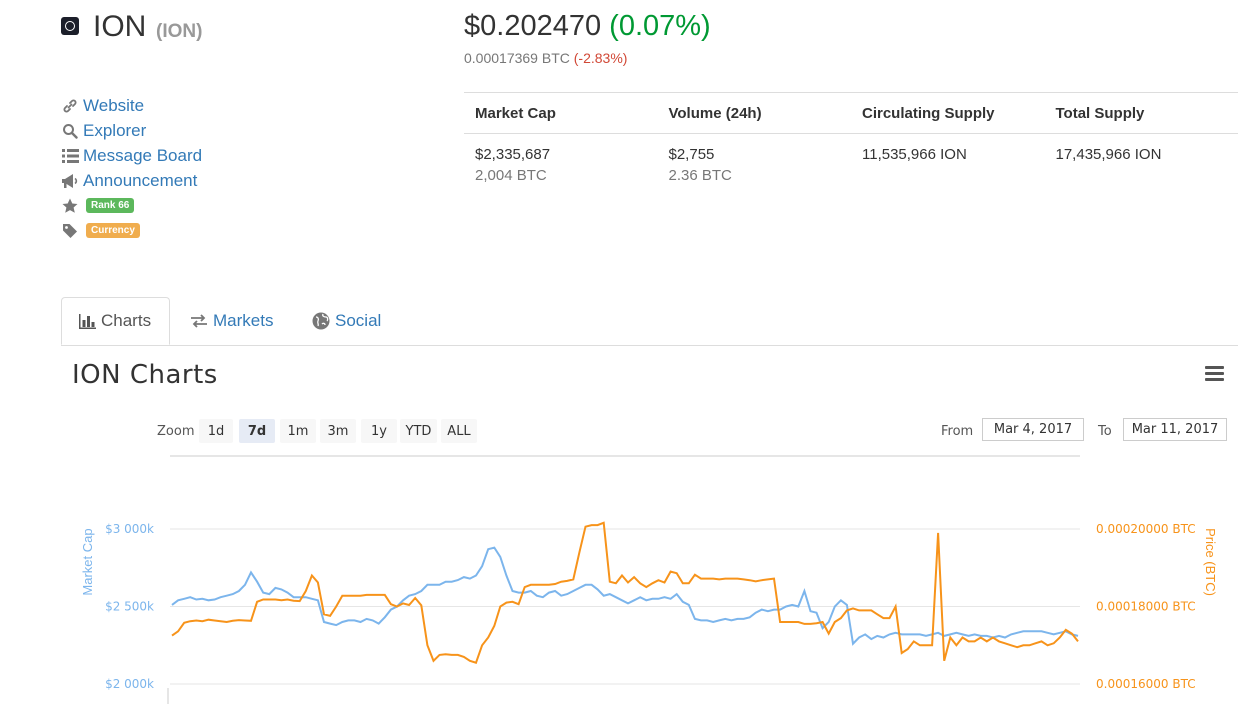 This screenshot has height=704, width=1250. I want to click on tab-charts-label: Charts, so click(126, 320).